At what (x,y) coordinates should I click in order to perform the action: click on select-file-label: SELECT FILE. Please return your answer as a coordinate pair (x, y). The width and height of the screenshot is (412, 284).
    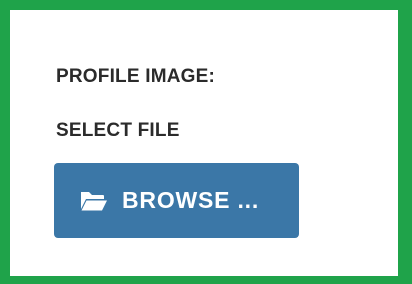
    Looking at the image, I should click on (118, 130).